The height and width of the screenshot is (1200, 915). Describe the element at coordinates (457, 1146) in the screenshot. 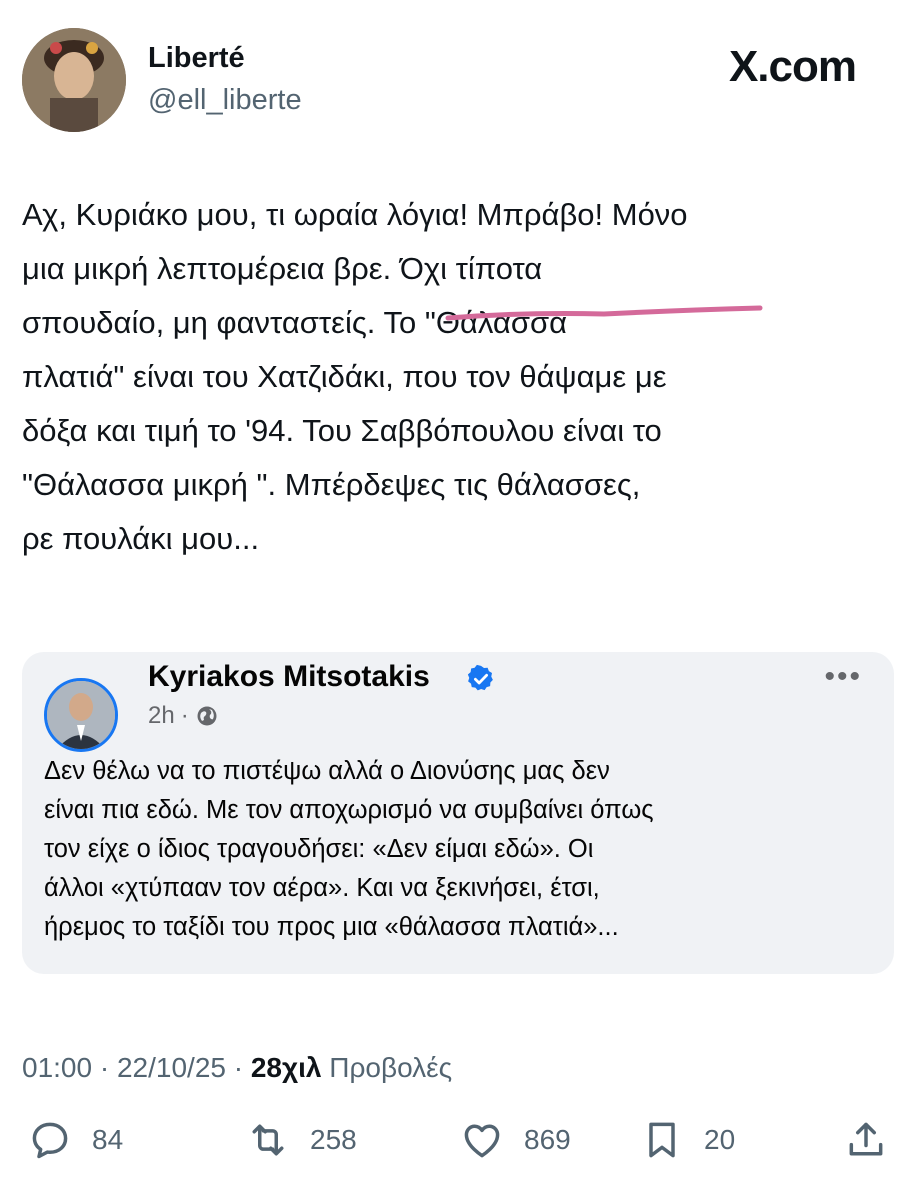

I see `action-bar: 84 258 869 20` at that location.